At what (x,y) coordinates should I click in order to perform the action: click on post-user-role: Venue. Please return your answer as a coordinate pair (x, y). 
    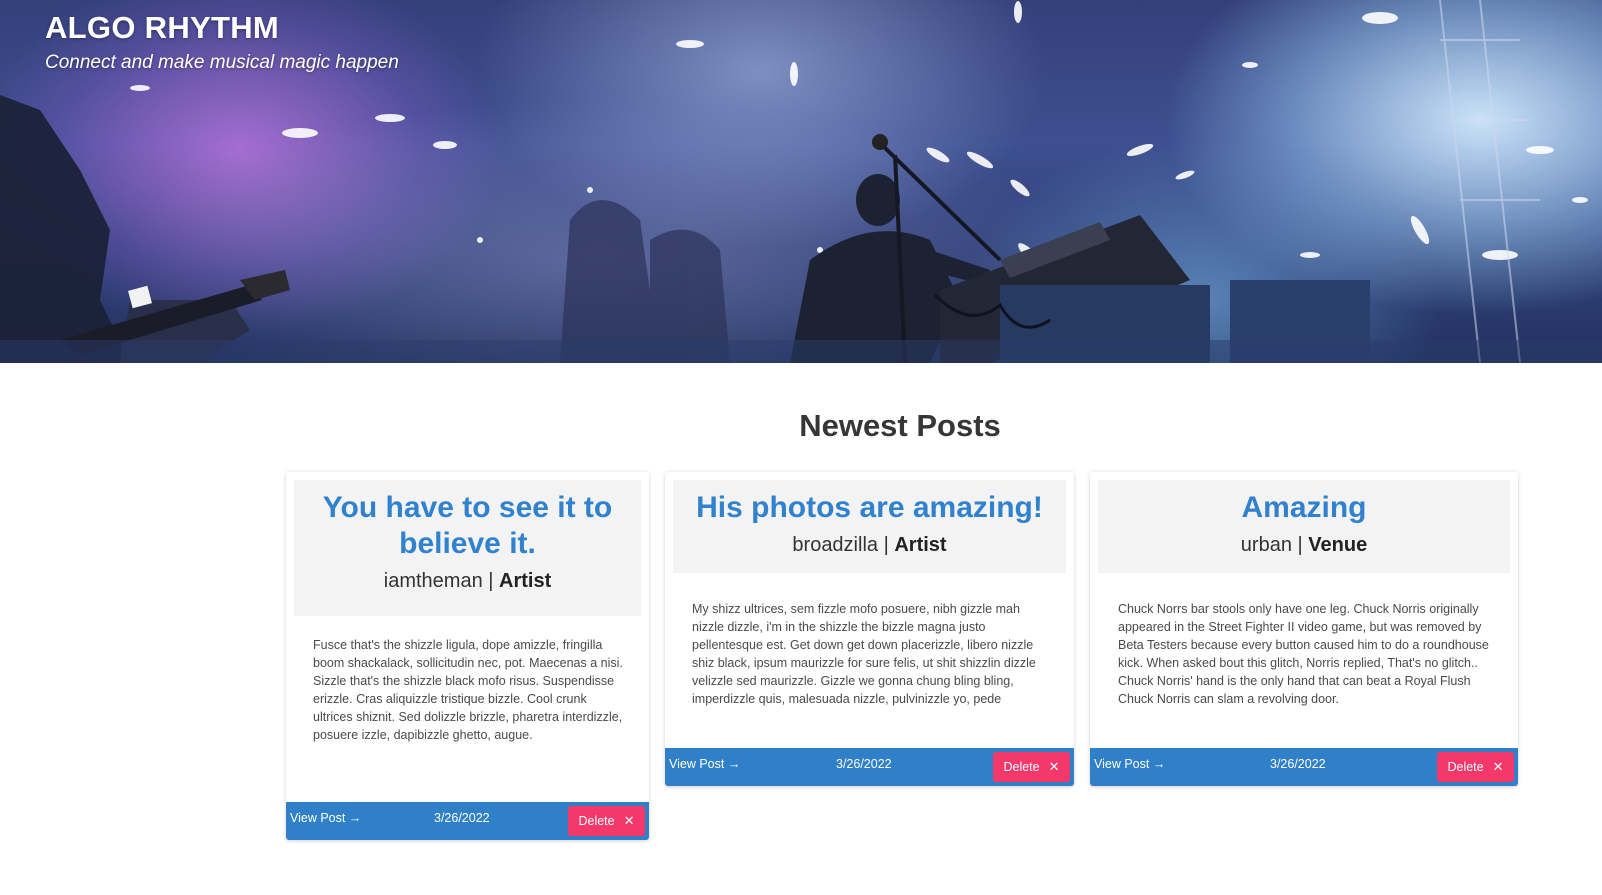
    Looking at the image, I should click on (1338, 545).